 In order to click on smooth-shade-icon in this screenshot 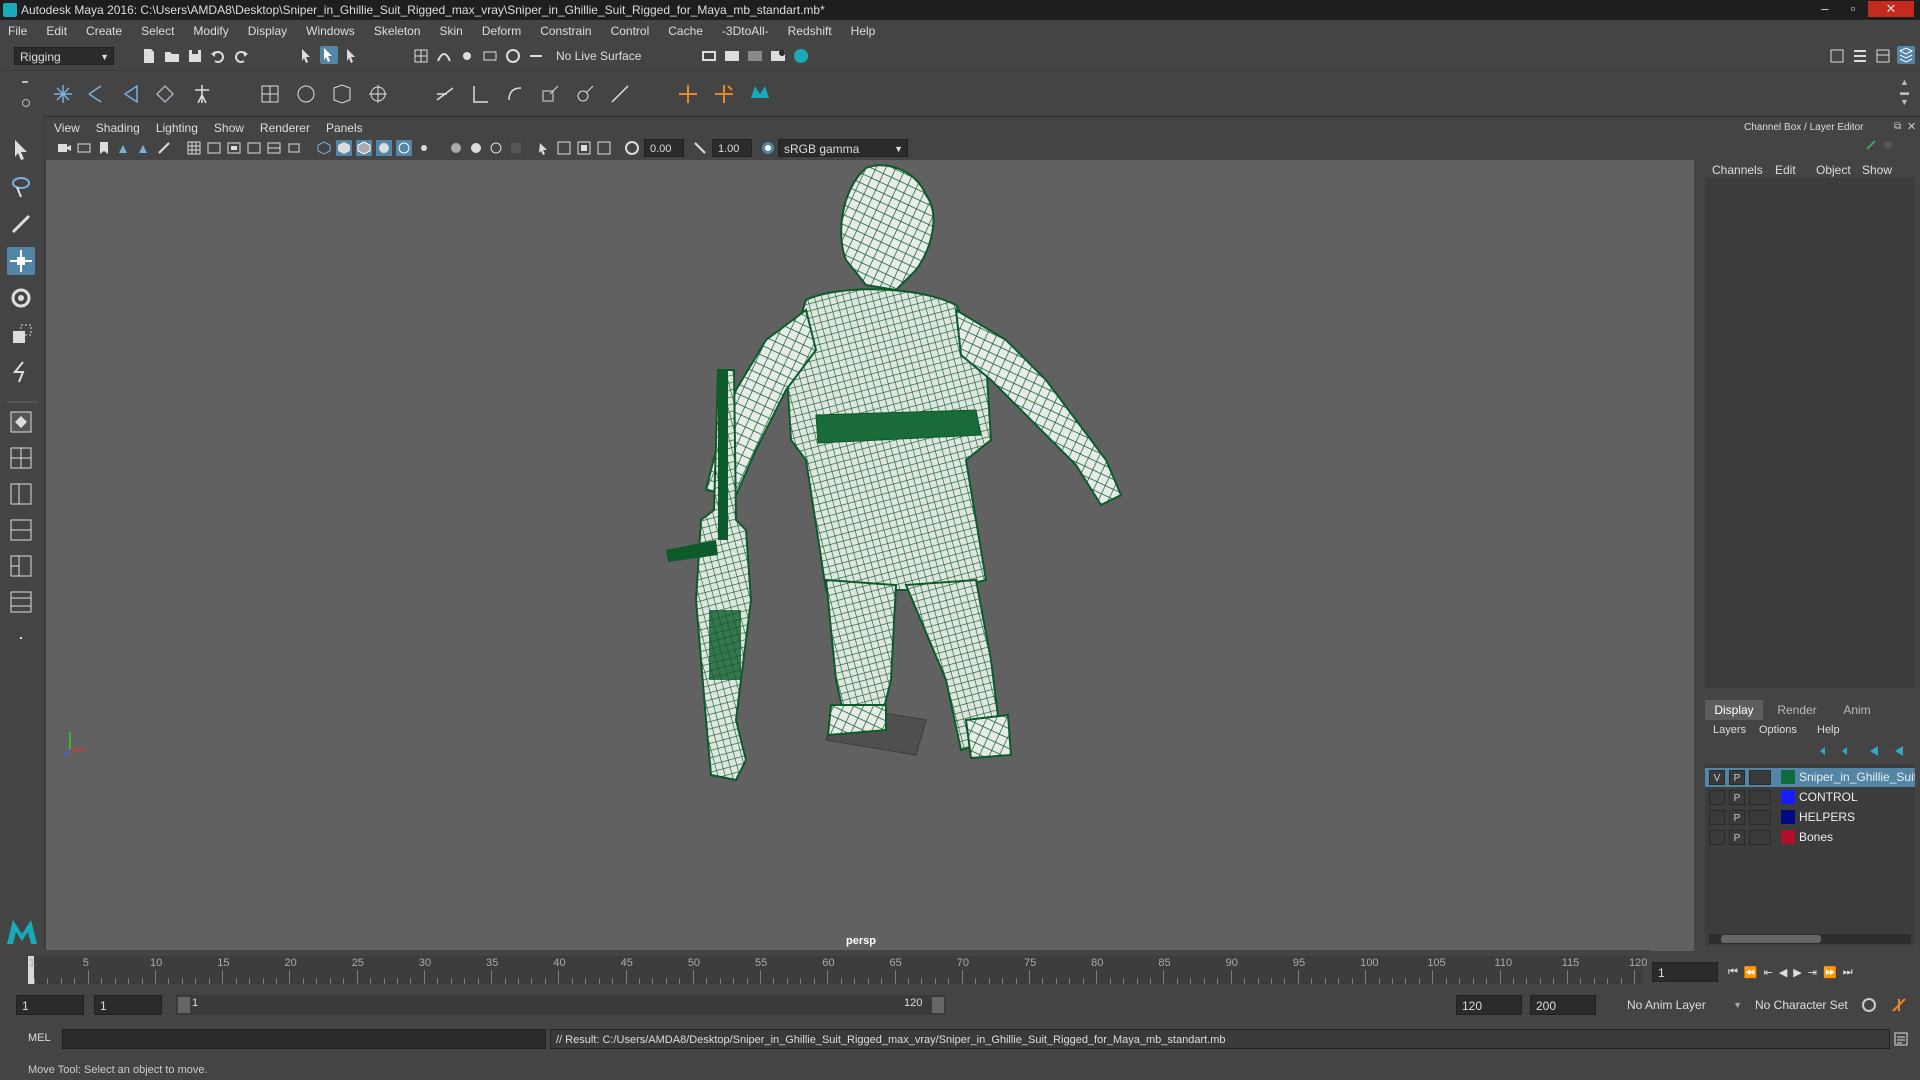, I will do `click(344, 148)`.